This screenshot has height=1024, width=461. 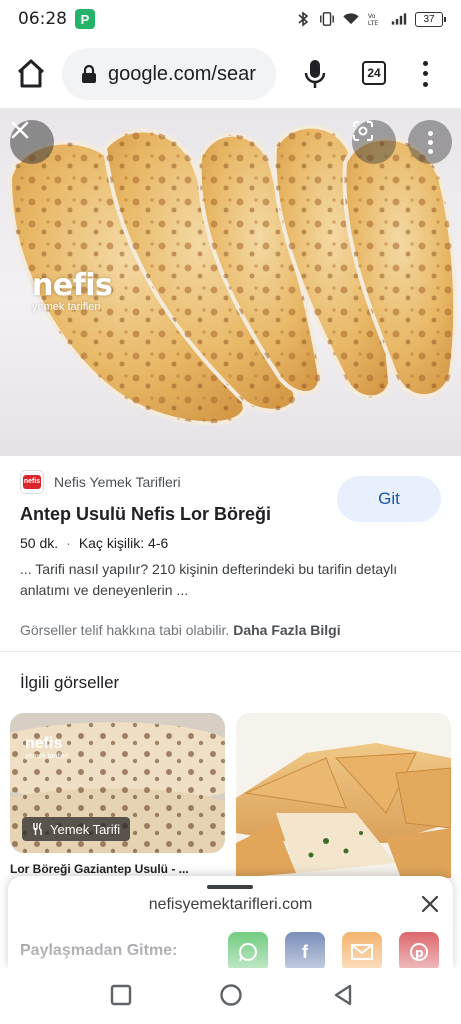 I want to click on mail-icon, so click(x=362, y=951).